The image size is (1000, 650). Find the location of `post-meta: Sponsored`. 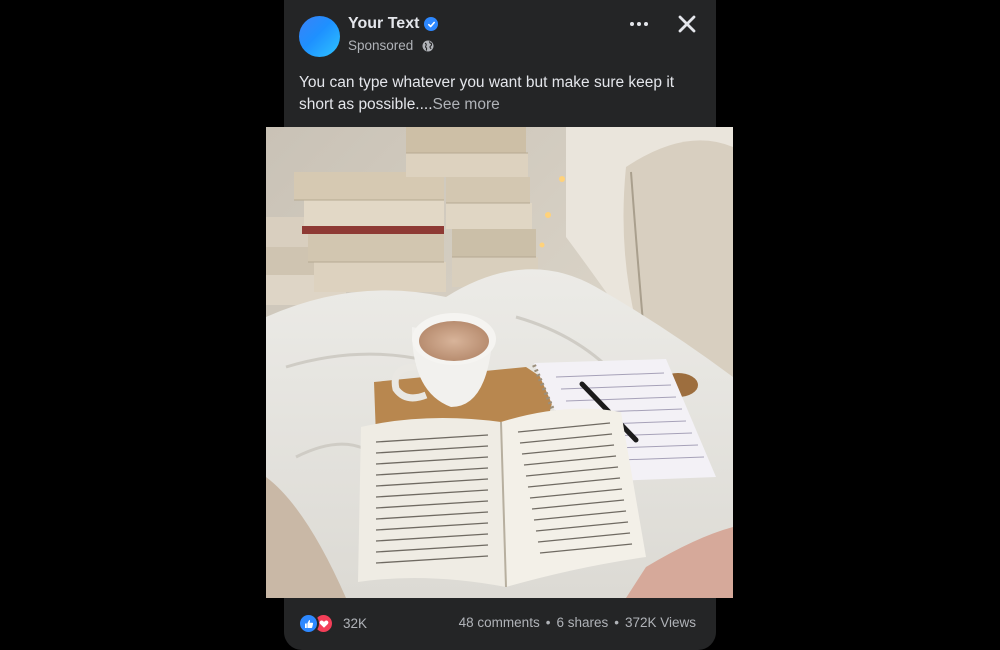

post-meta: Sponsored is located at coordinates (391, 45).